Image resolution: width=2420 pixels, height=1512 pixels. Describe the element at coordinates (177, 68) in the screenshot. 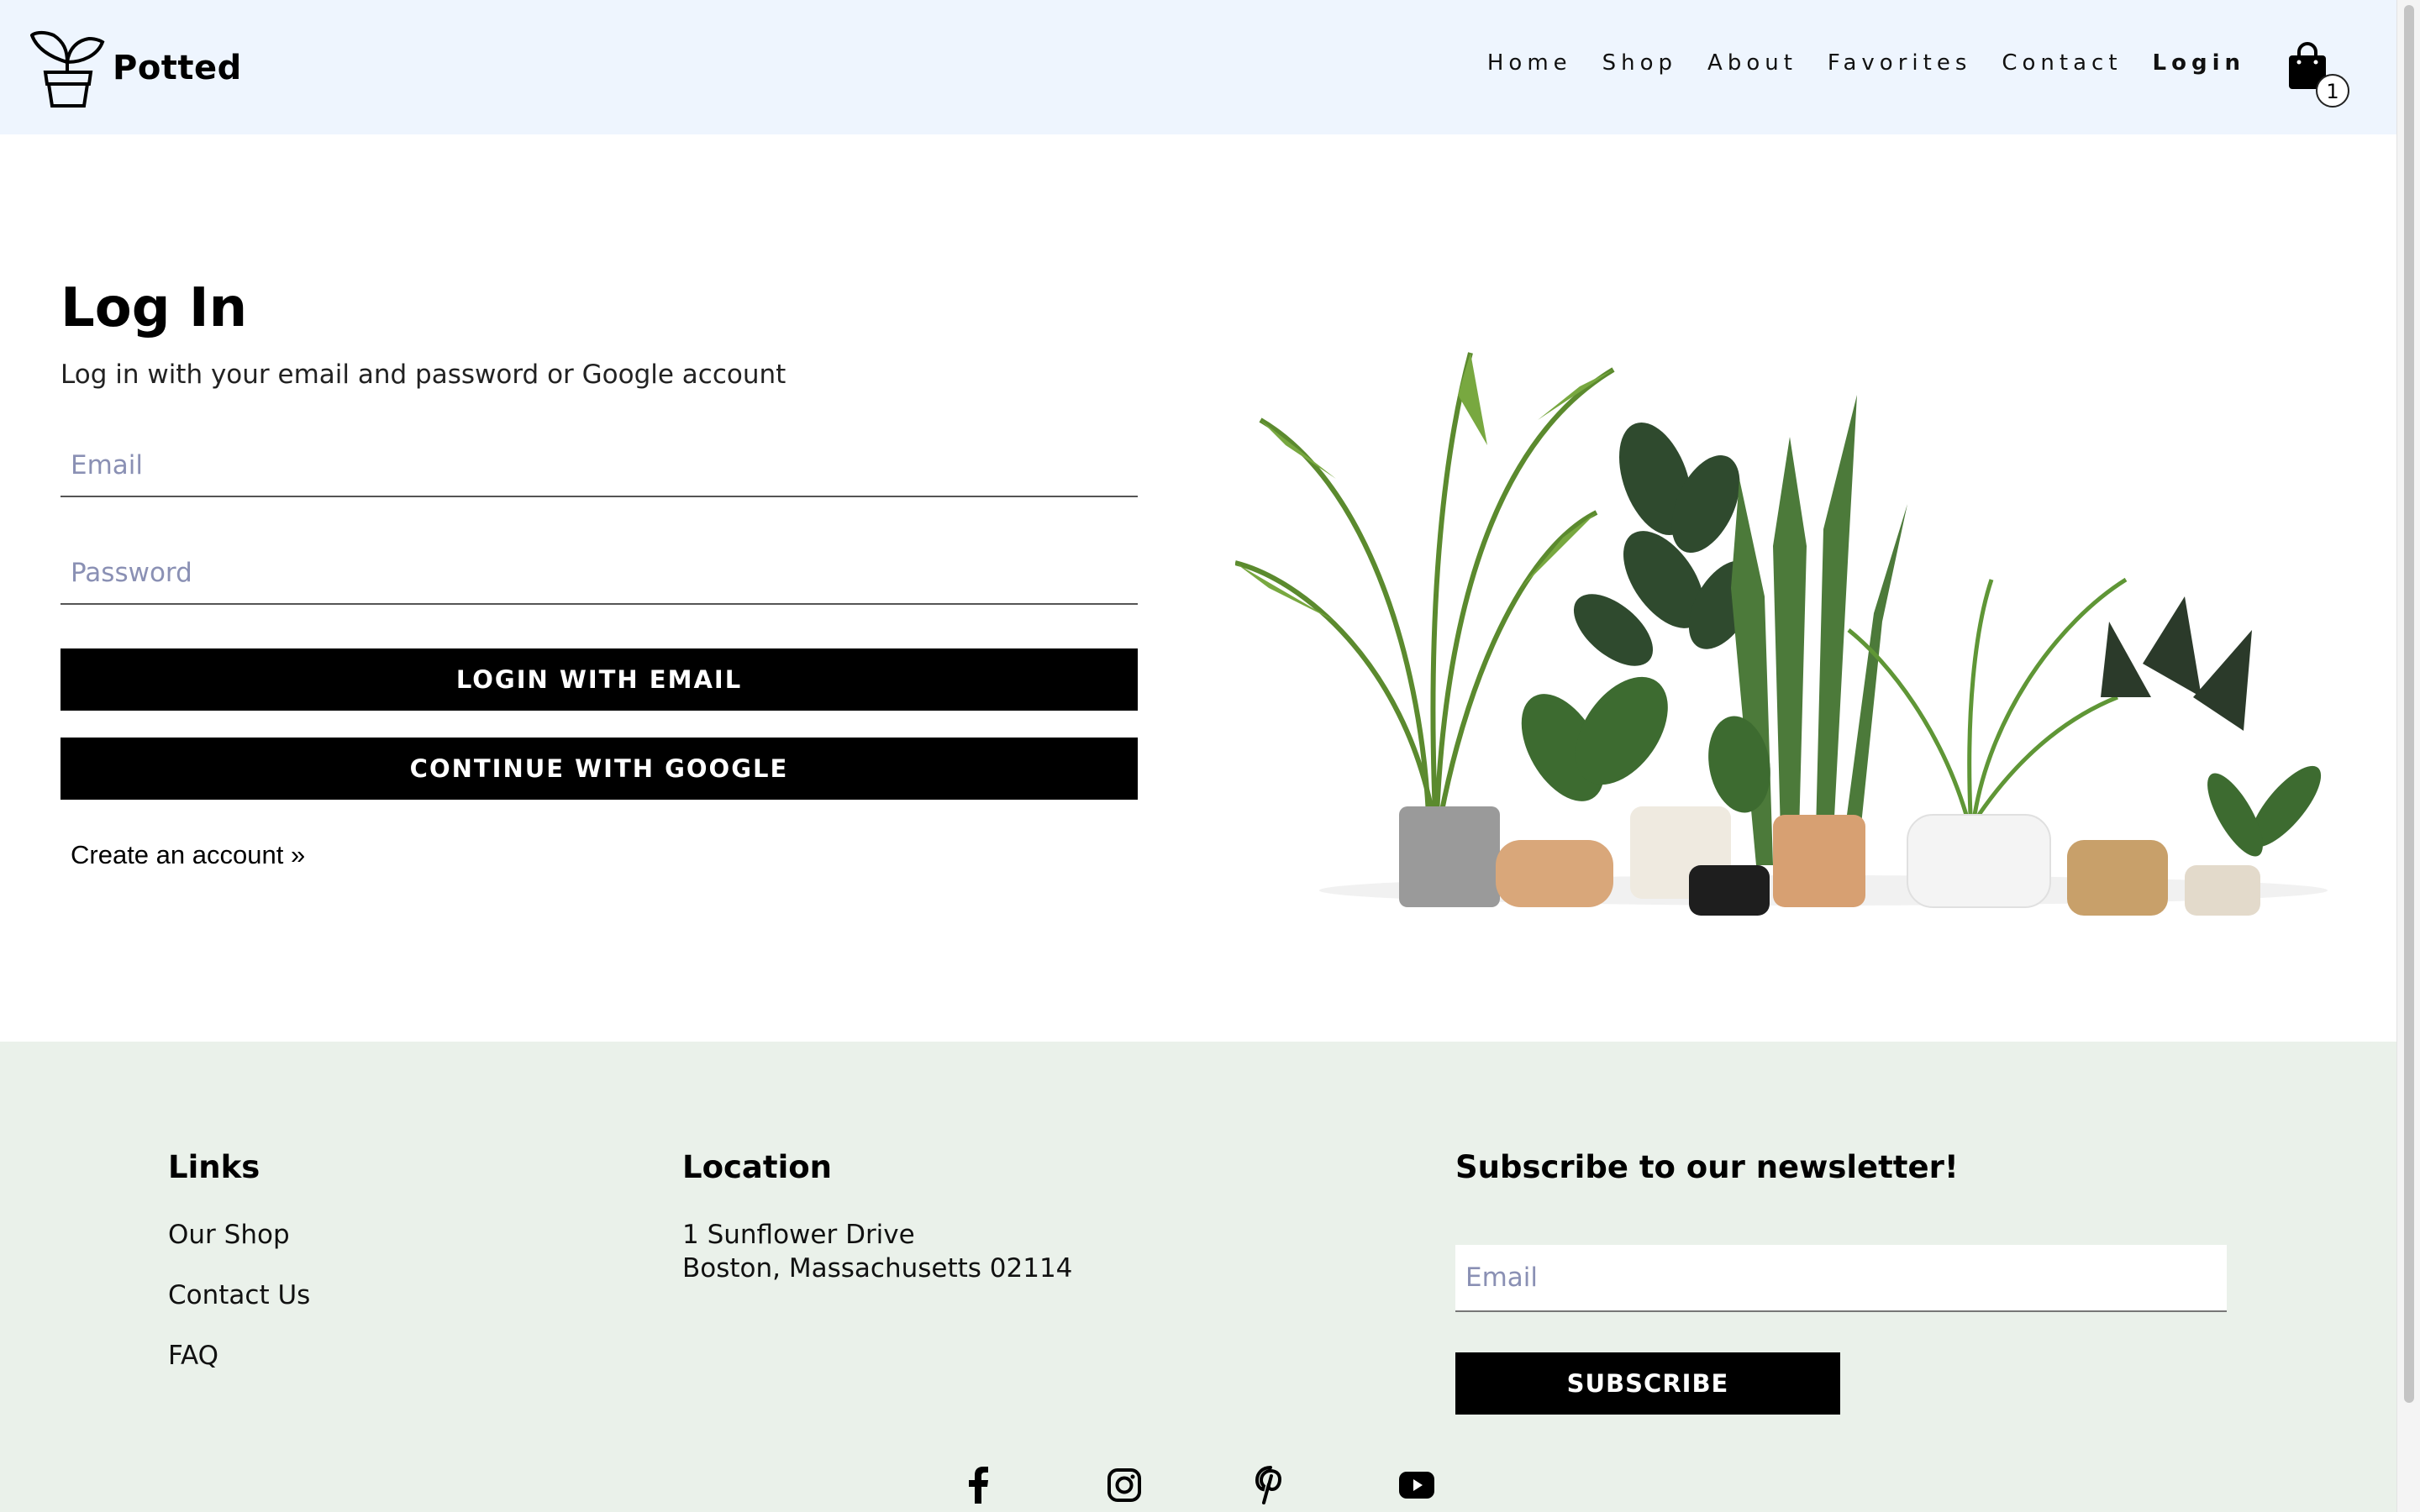

I see `brand-name: Potted` at that location.